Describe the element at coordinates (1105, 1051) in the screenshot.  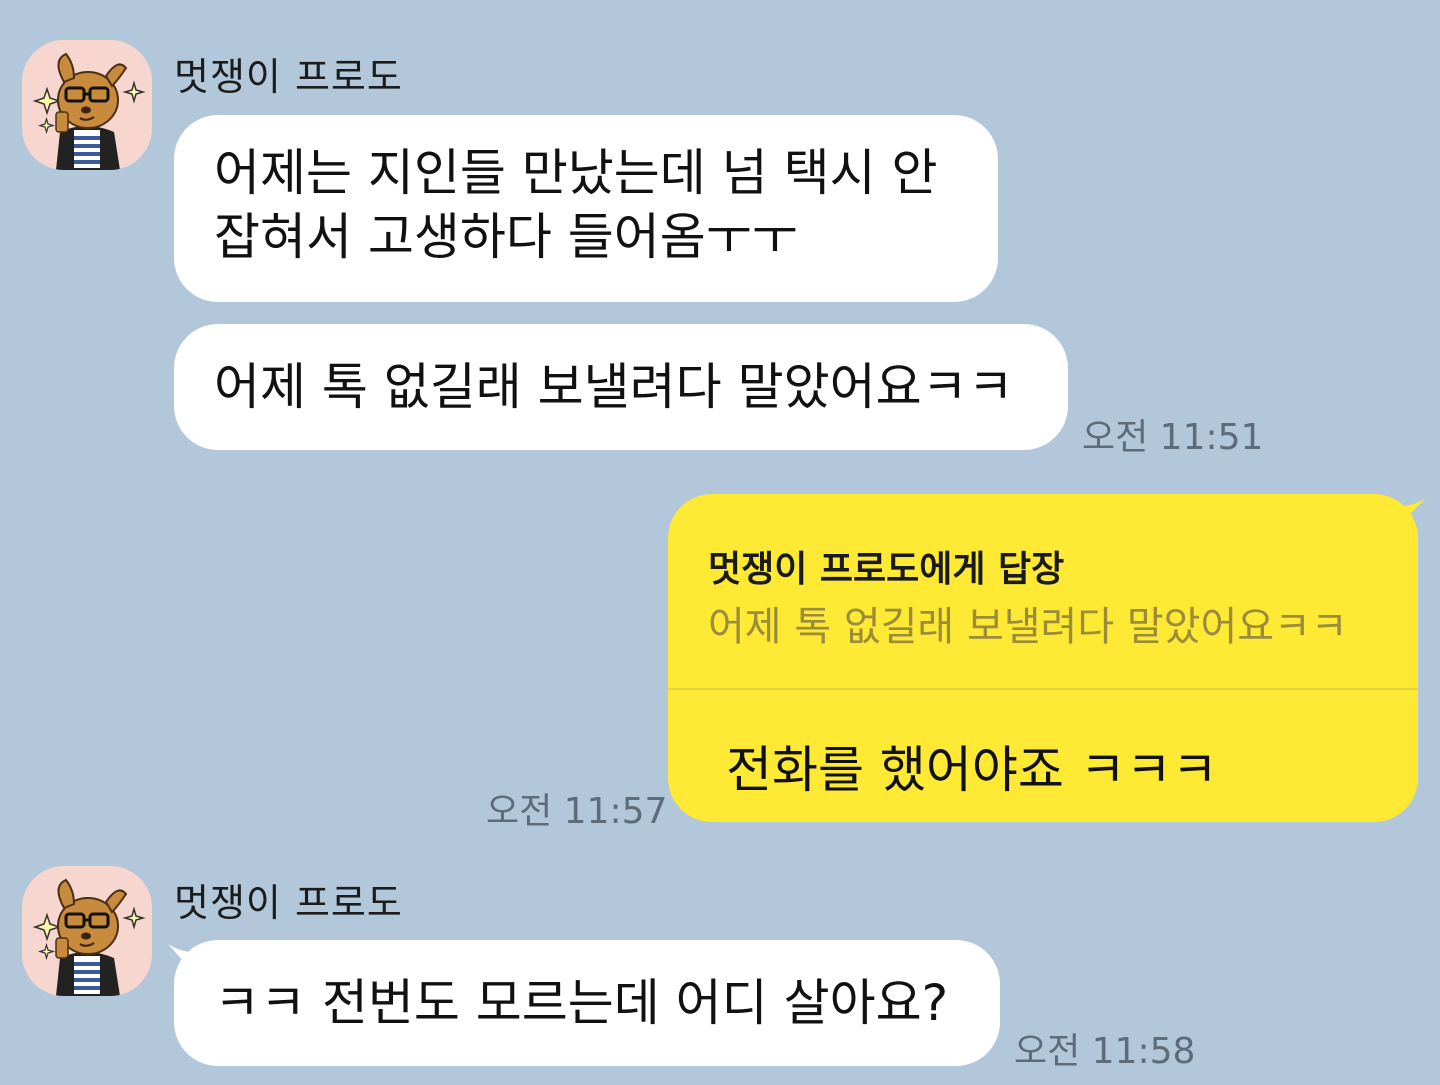
I see `message-timestamp: 오전 11:58` at that location.